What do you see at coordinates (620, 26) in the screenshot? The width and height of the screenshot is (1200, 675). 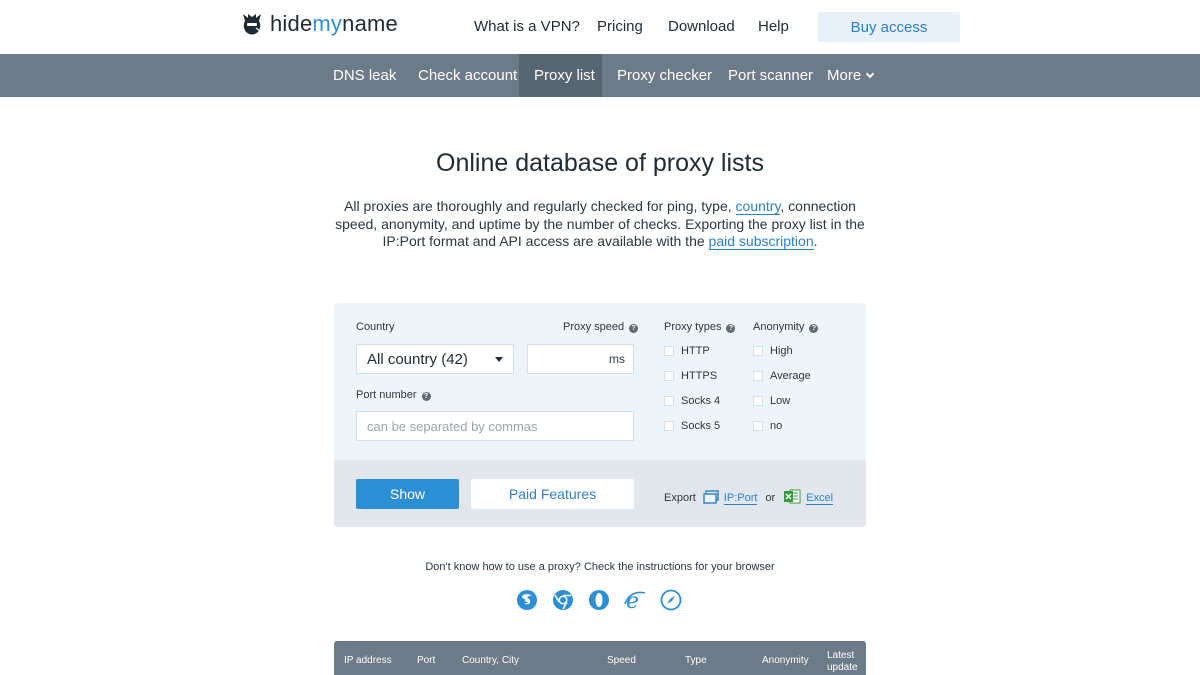 I see `nav-pricing: Pricing` at bounding box center [620, 26].